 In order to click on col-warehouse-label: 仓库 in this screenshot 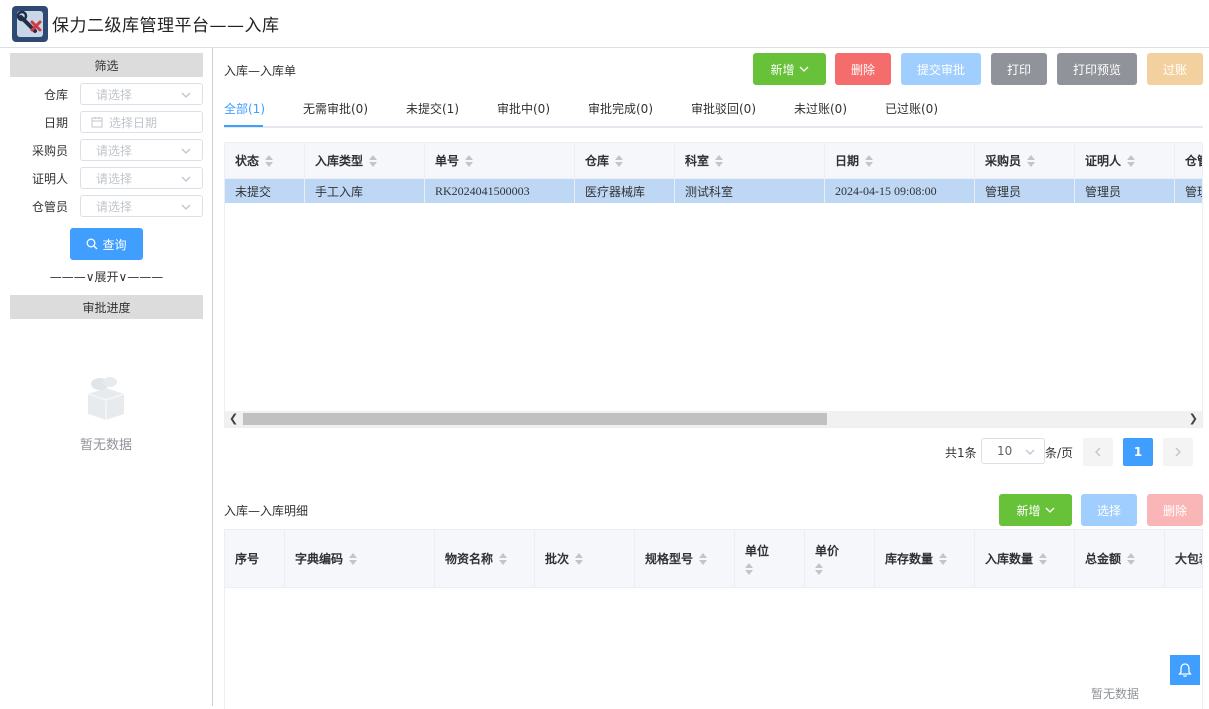, I will do `click(597, 161)`.